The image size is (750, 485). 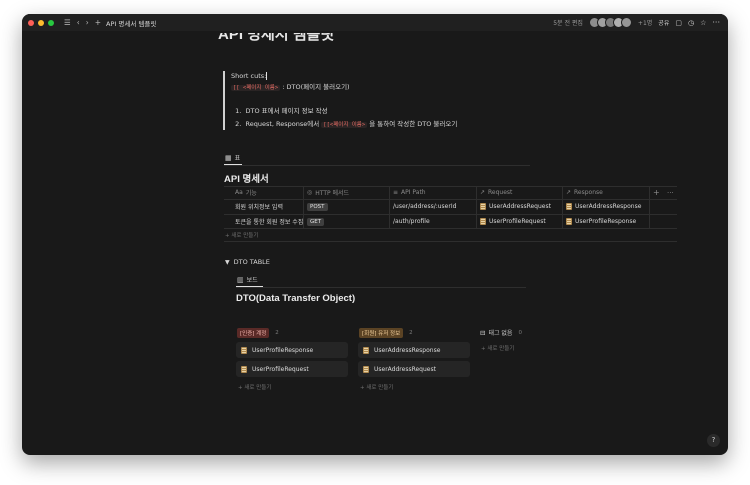 What do you see at coordinates (253, 333) in the screenshot?
I see `group-tag: [인증] 계정` at bounding box center [253, 333].